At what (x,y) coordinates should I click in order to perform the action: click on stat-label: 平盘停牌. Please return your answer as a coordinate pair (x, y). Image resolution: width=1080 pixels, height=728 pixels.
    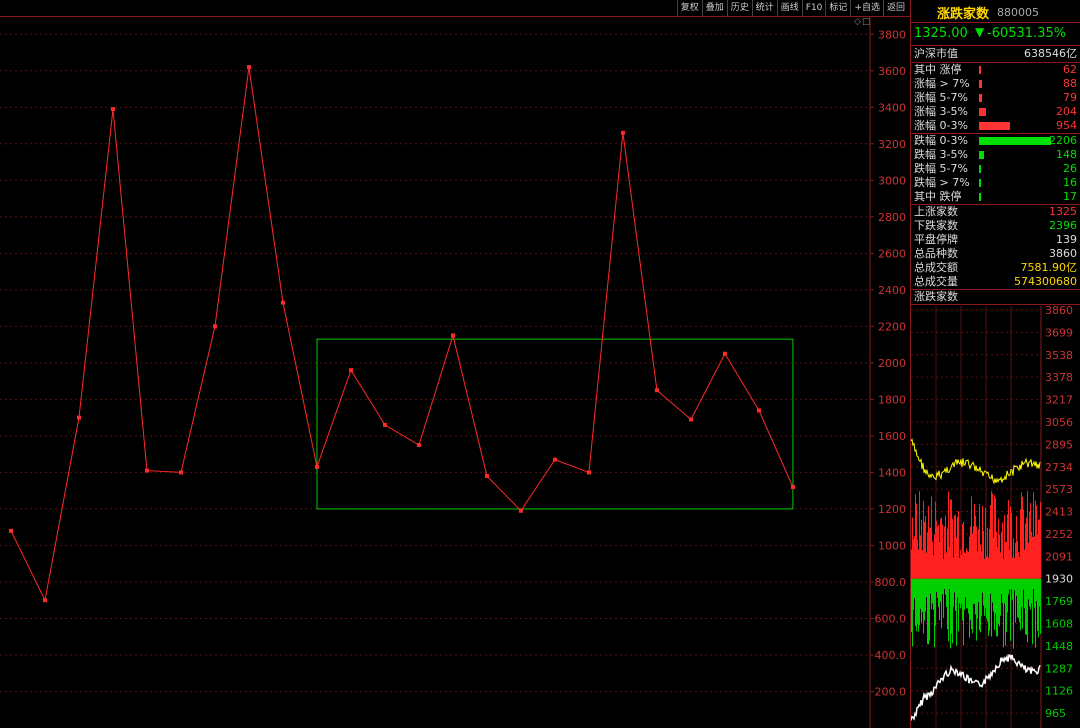
    Looking at the image, I should click on (936, 239).